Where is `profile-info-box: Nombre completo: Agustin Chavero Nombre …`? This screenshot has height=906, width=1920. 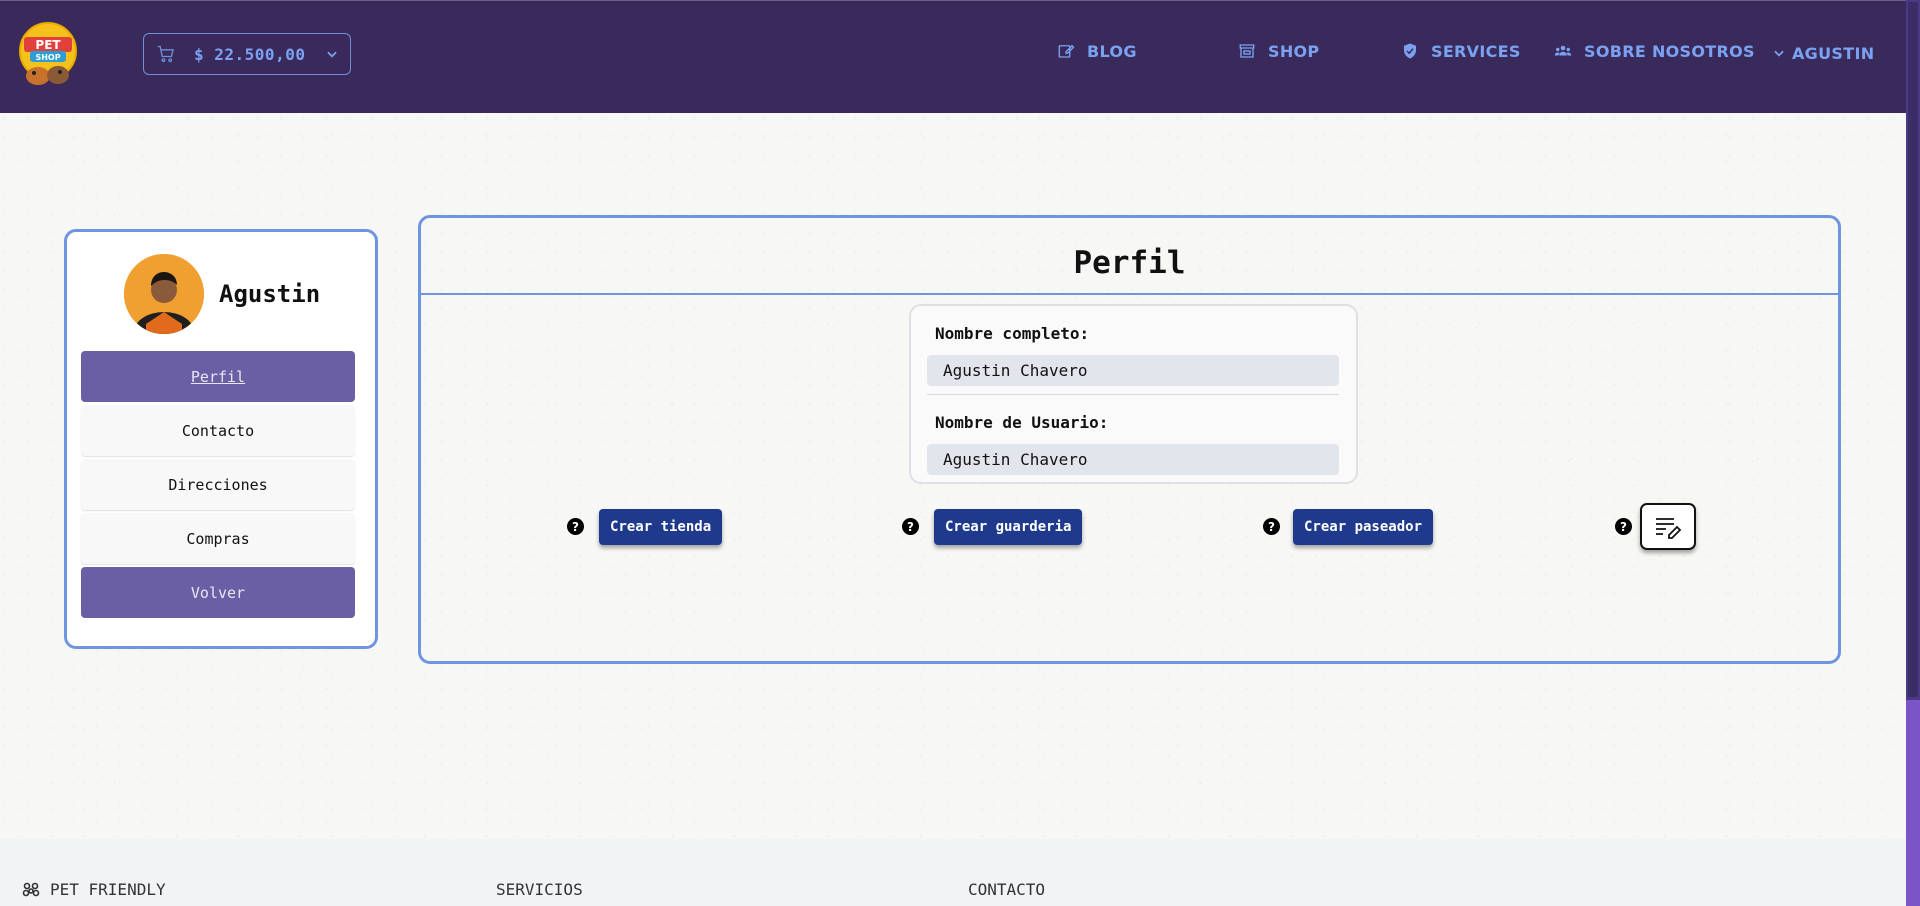 profile-info-box: Nombre completo: Agustin Chavero Nombre … is located at coordinates (1133, 394).